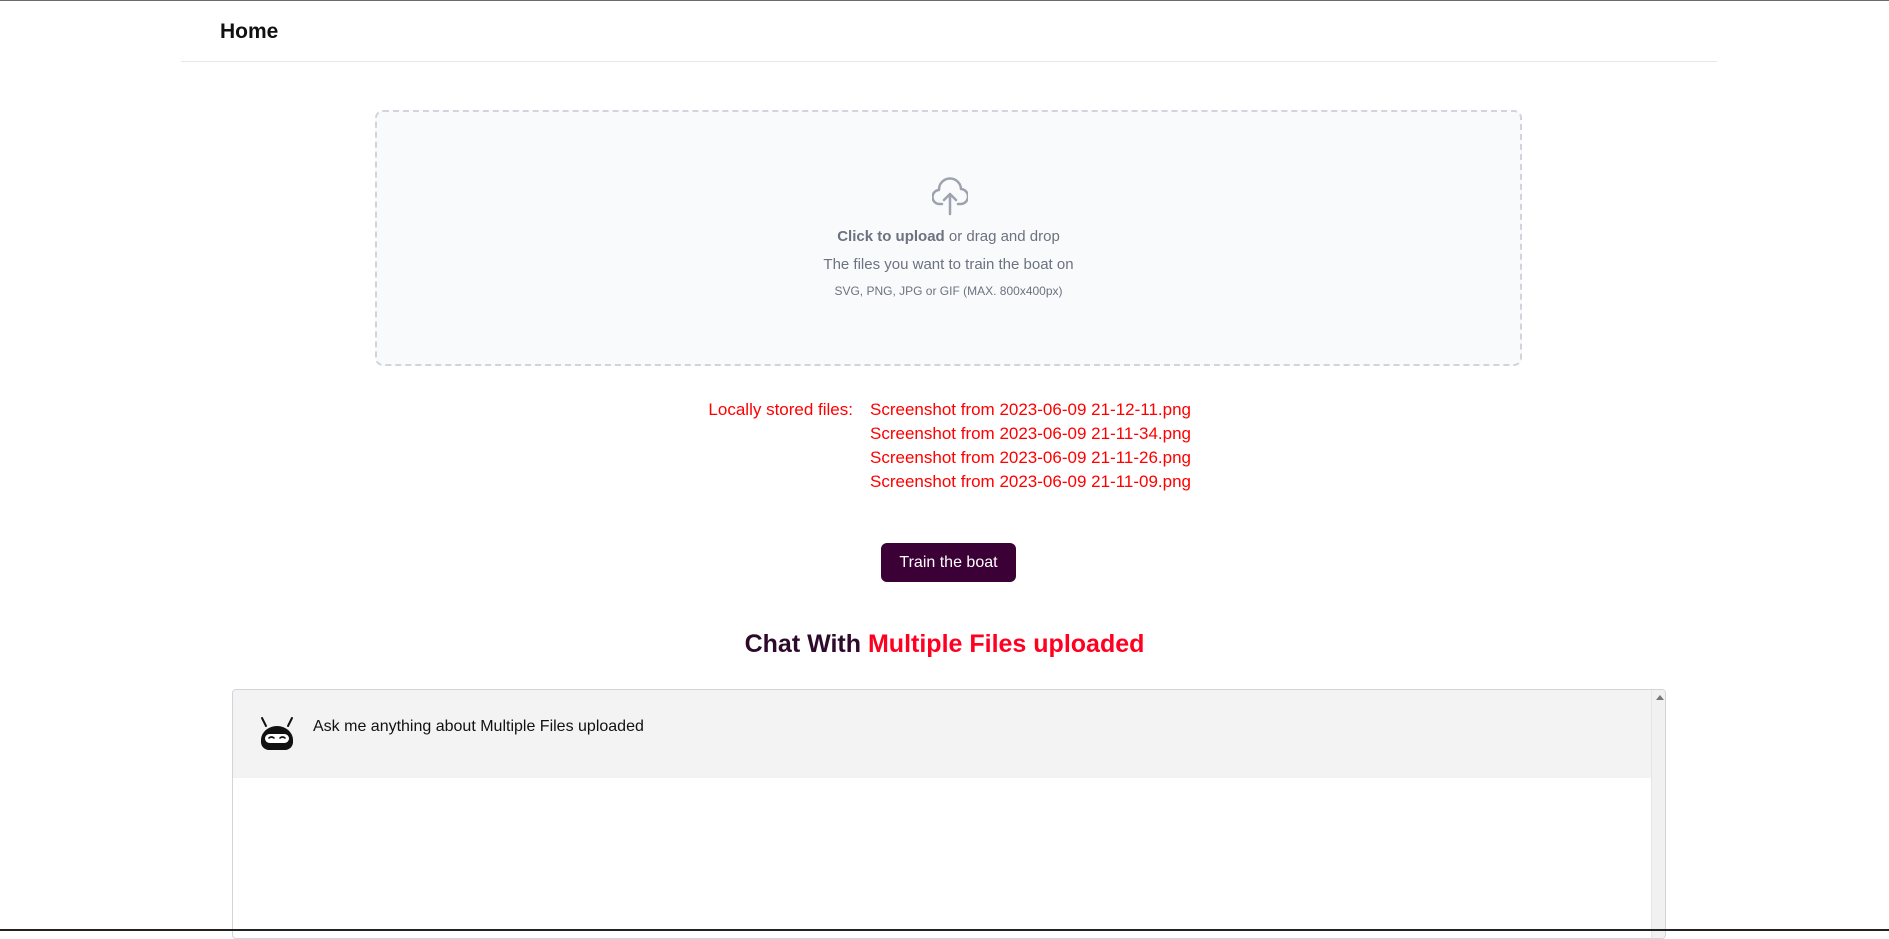  I want to click on file-item: Screenshot from 2023-06-09 21-12-11.png, so click(1030, 409).